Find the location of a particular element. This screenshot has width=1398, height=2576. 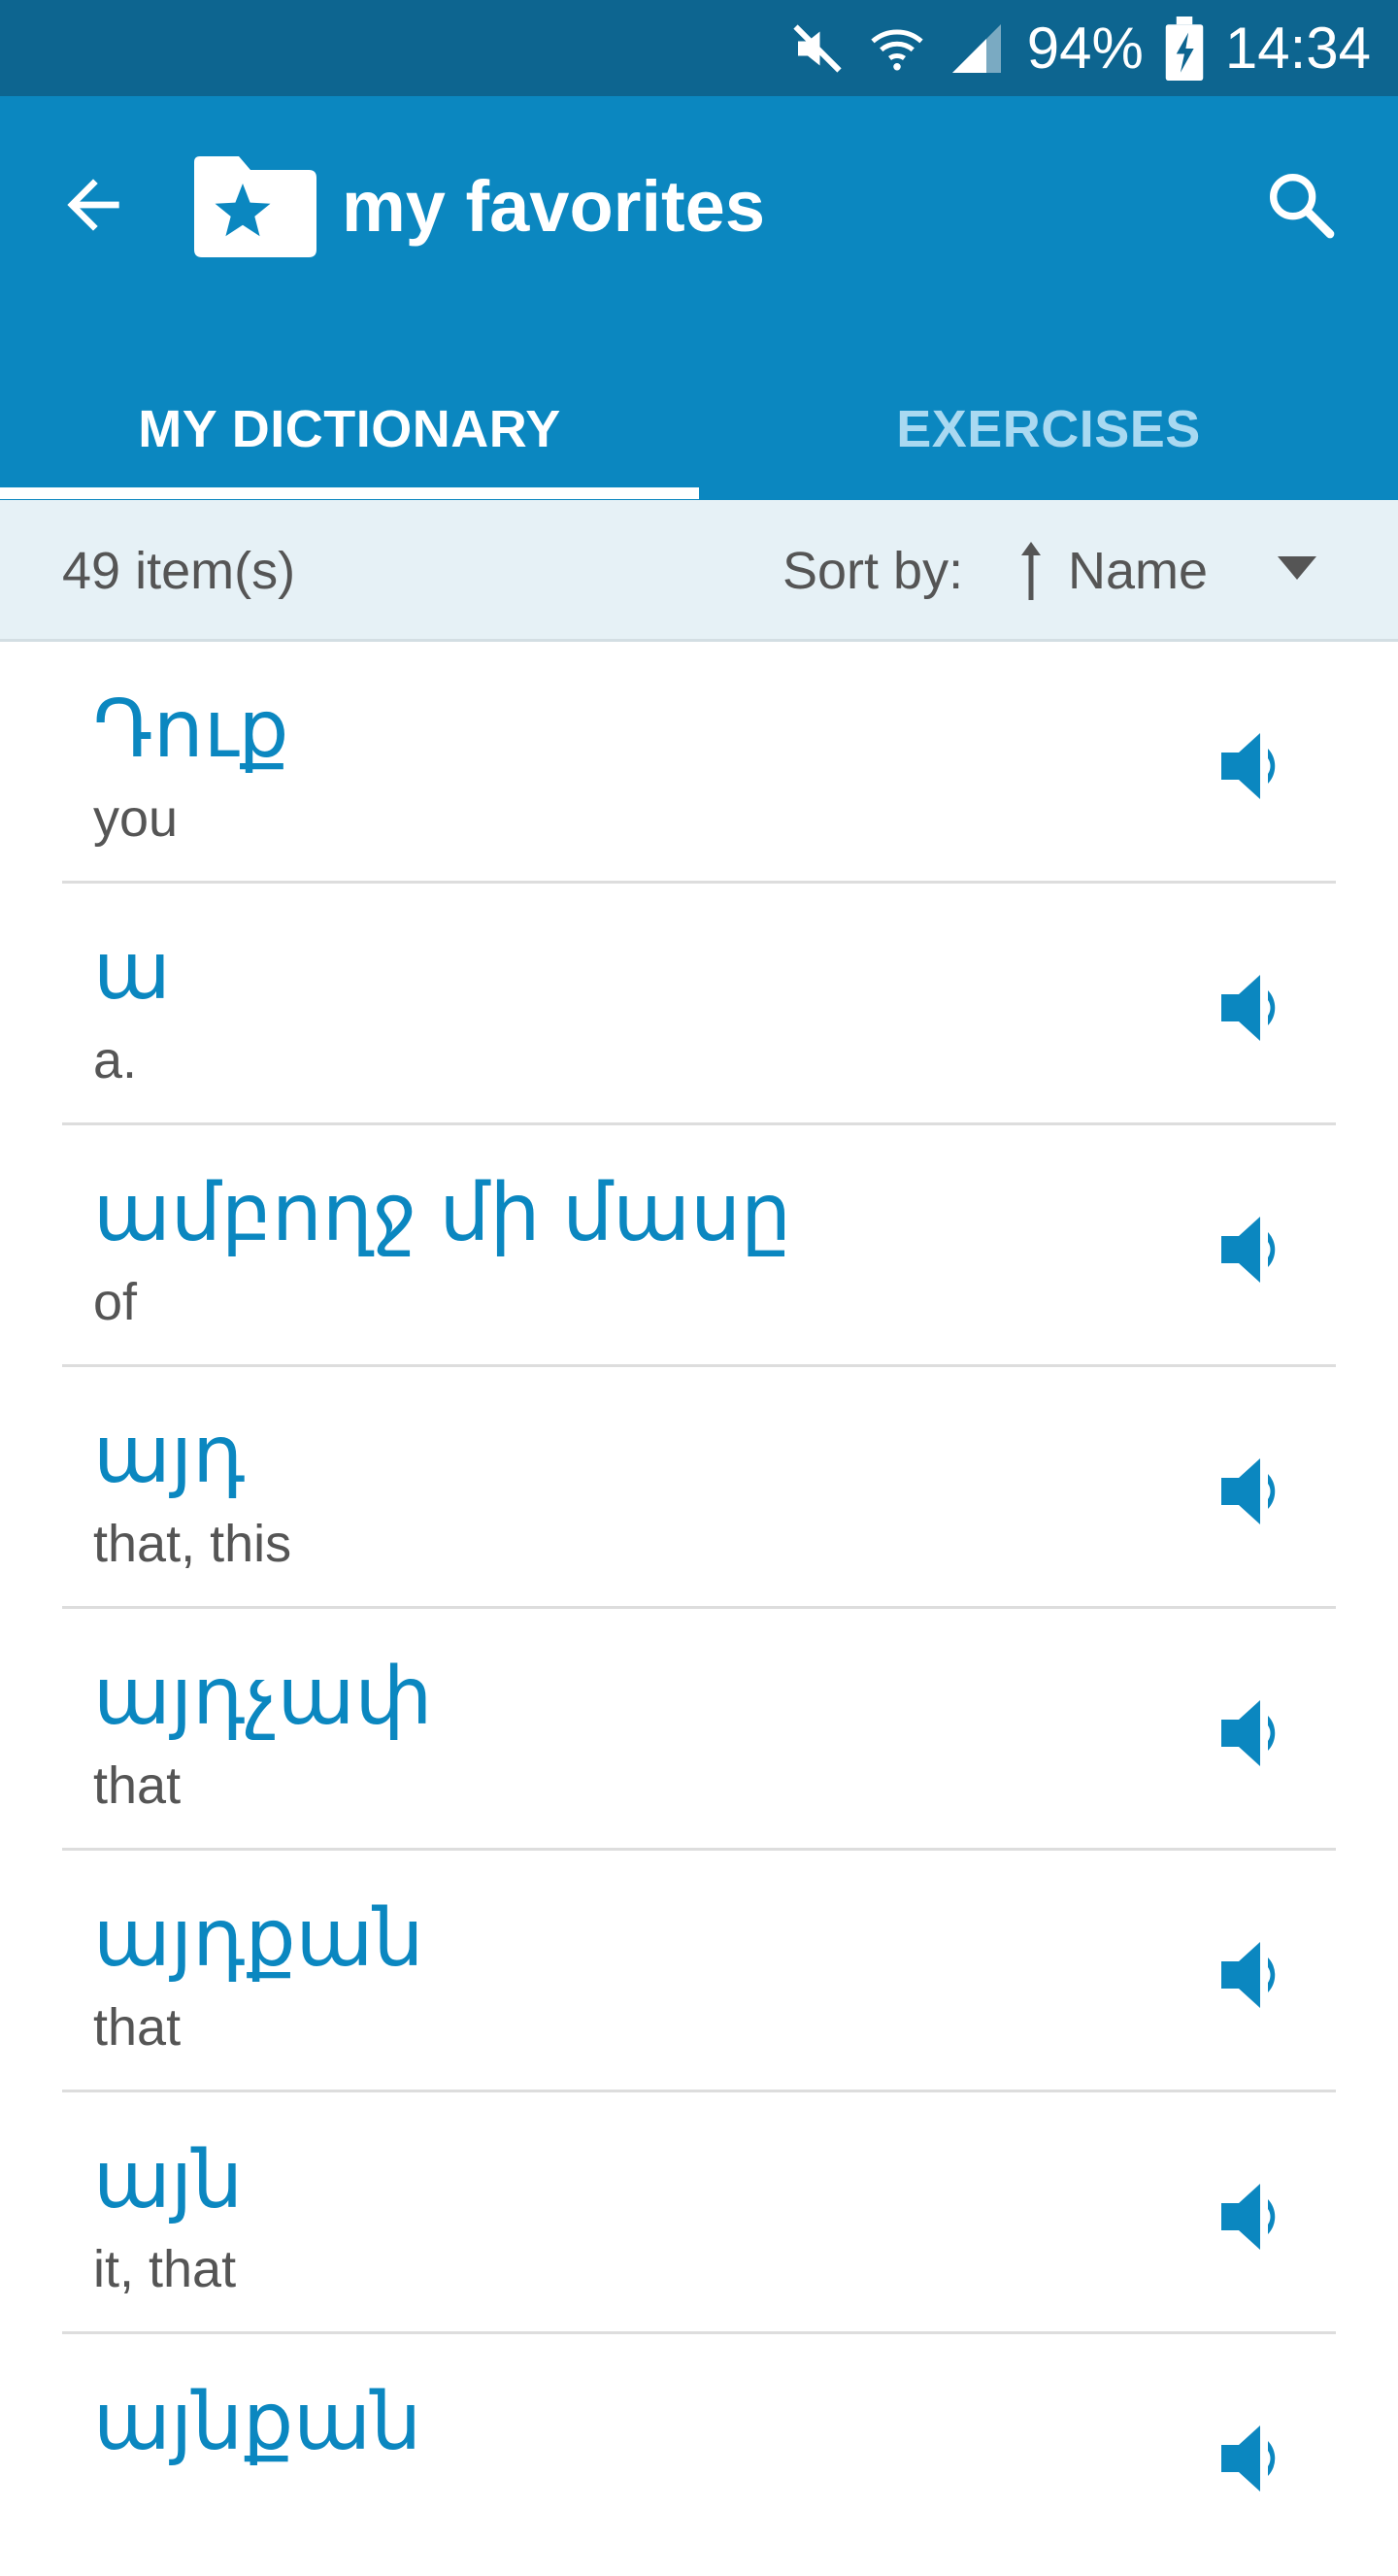

translation-text: of is located at coordinates (115, 1302).